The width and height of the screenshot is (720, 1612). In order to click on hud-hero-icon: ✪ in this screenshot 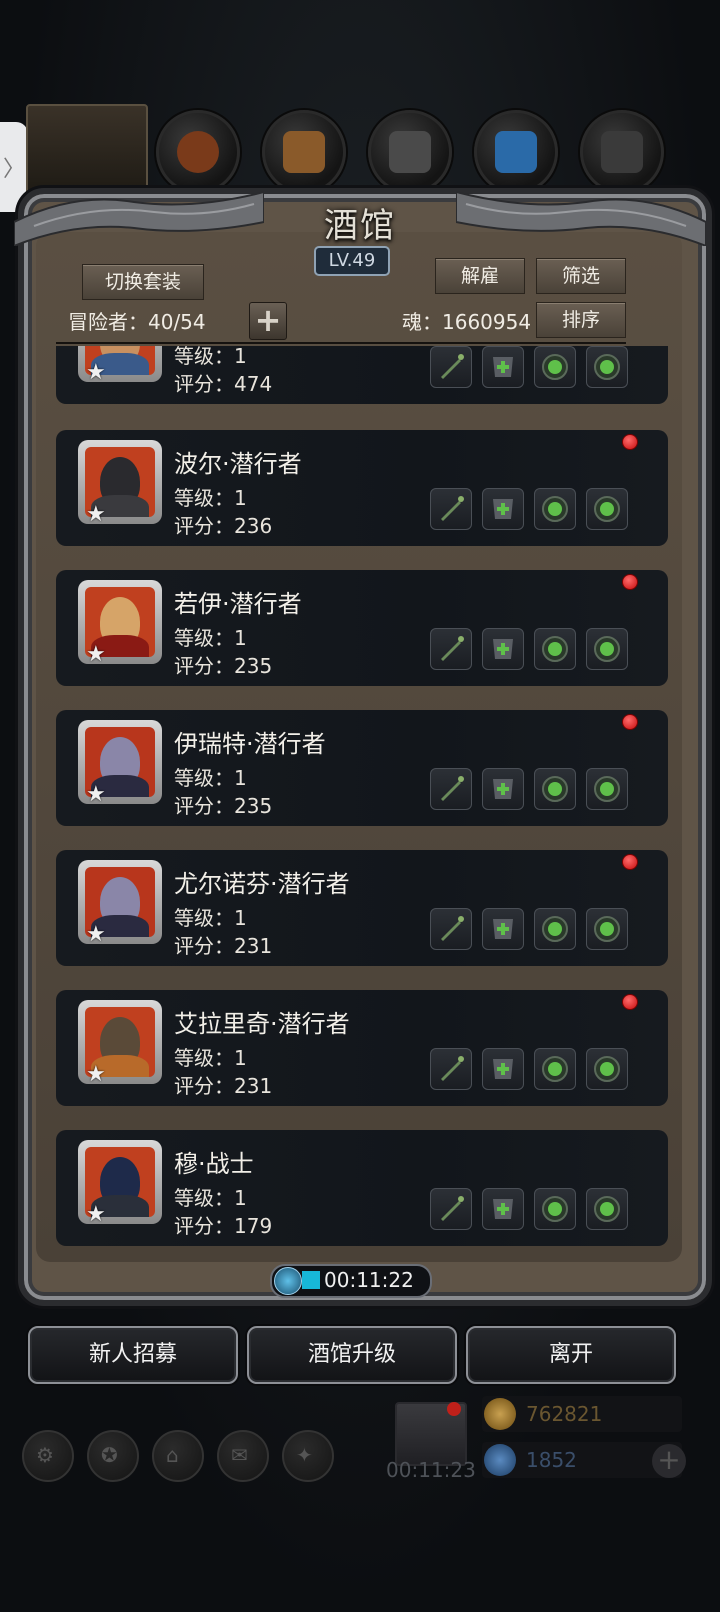, I will do `click(113, 1456)`.